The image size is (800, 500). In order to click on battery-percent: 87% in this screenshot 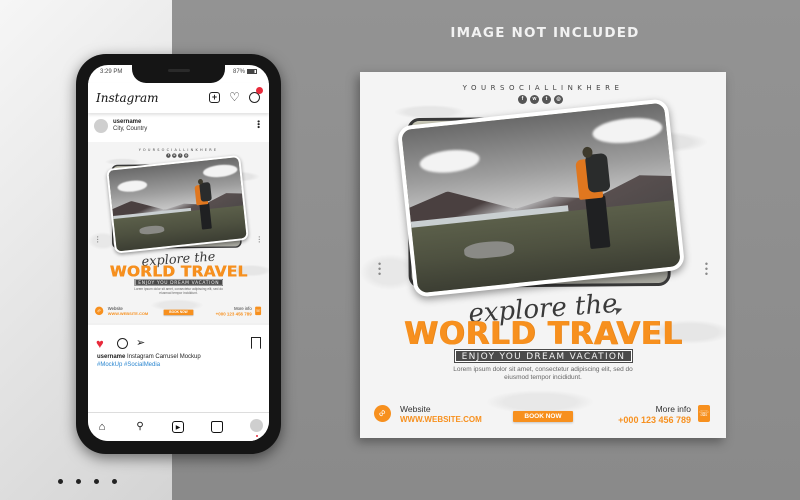, I will do `click(238, 72)`.